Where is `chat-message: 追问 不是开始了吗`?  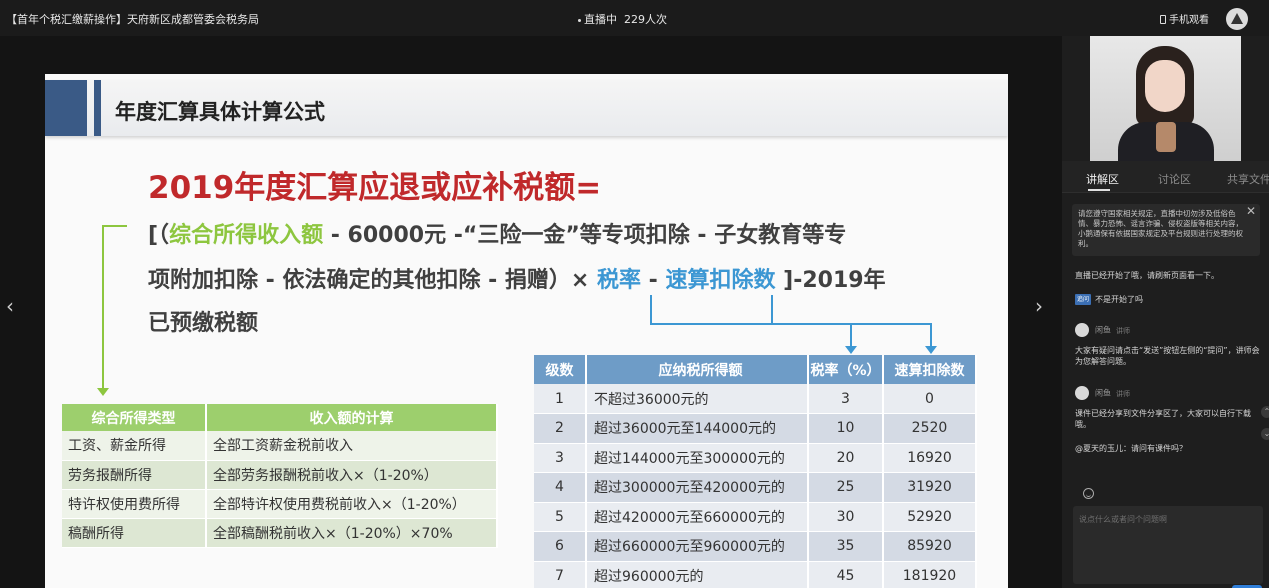 chat-message: 追问 不是开始了吗 is located at coordinates (1109, 299).